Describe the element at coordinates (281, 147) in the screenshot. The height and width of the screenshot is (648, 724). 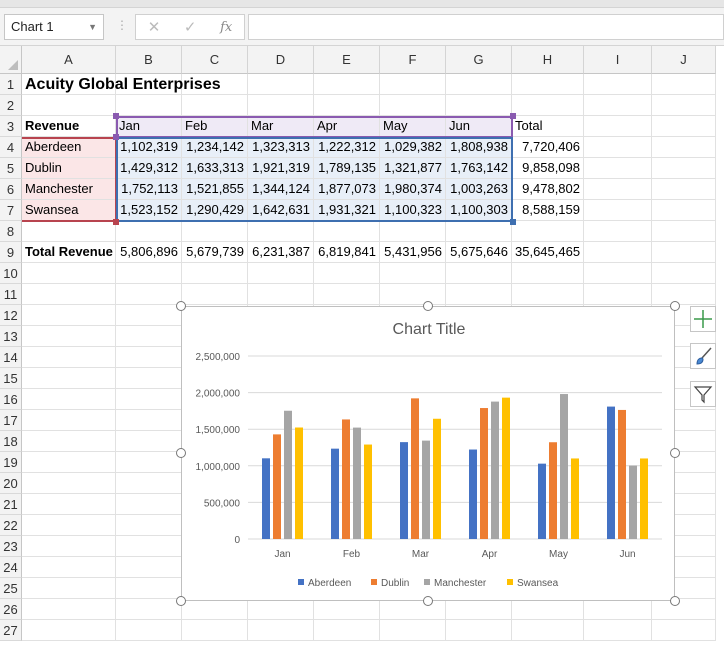
I see `cell-D4: 1,323,313` at that location.